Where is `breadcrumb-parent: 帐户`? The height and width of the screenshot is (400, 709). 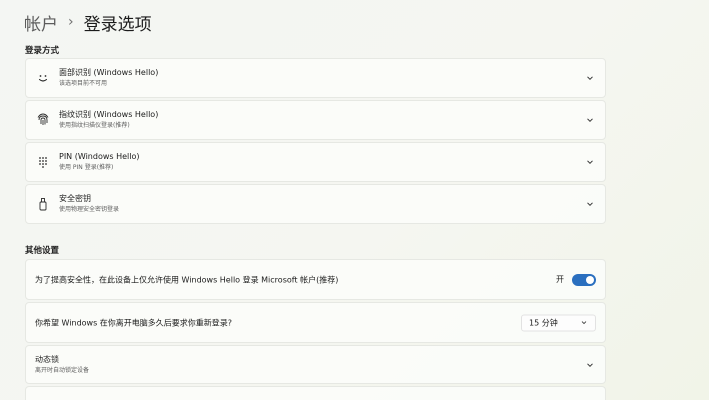 breadcrumb-parent: 帐户 is located at coordinates (41, 22).